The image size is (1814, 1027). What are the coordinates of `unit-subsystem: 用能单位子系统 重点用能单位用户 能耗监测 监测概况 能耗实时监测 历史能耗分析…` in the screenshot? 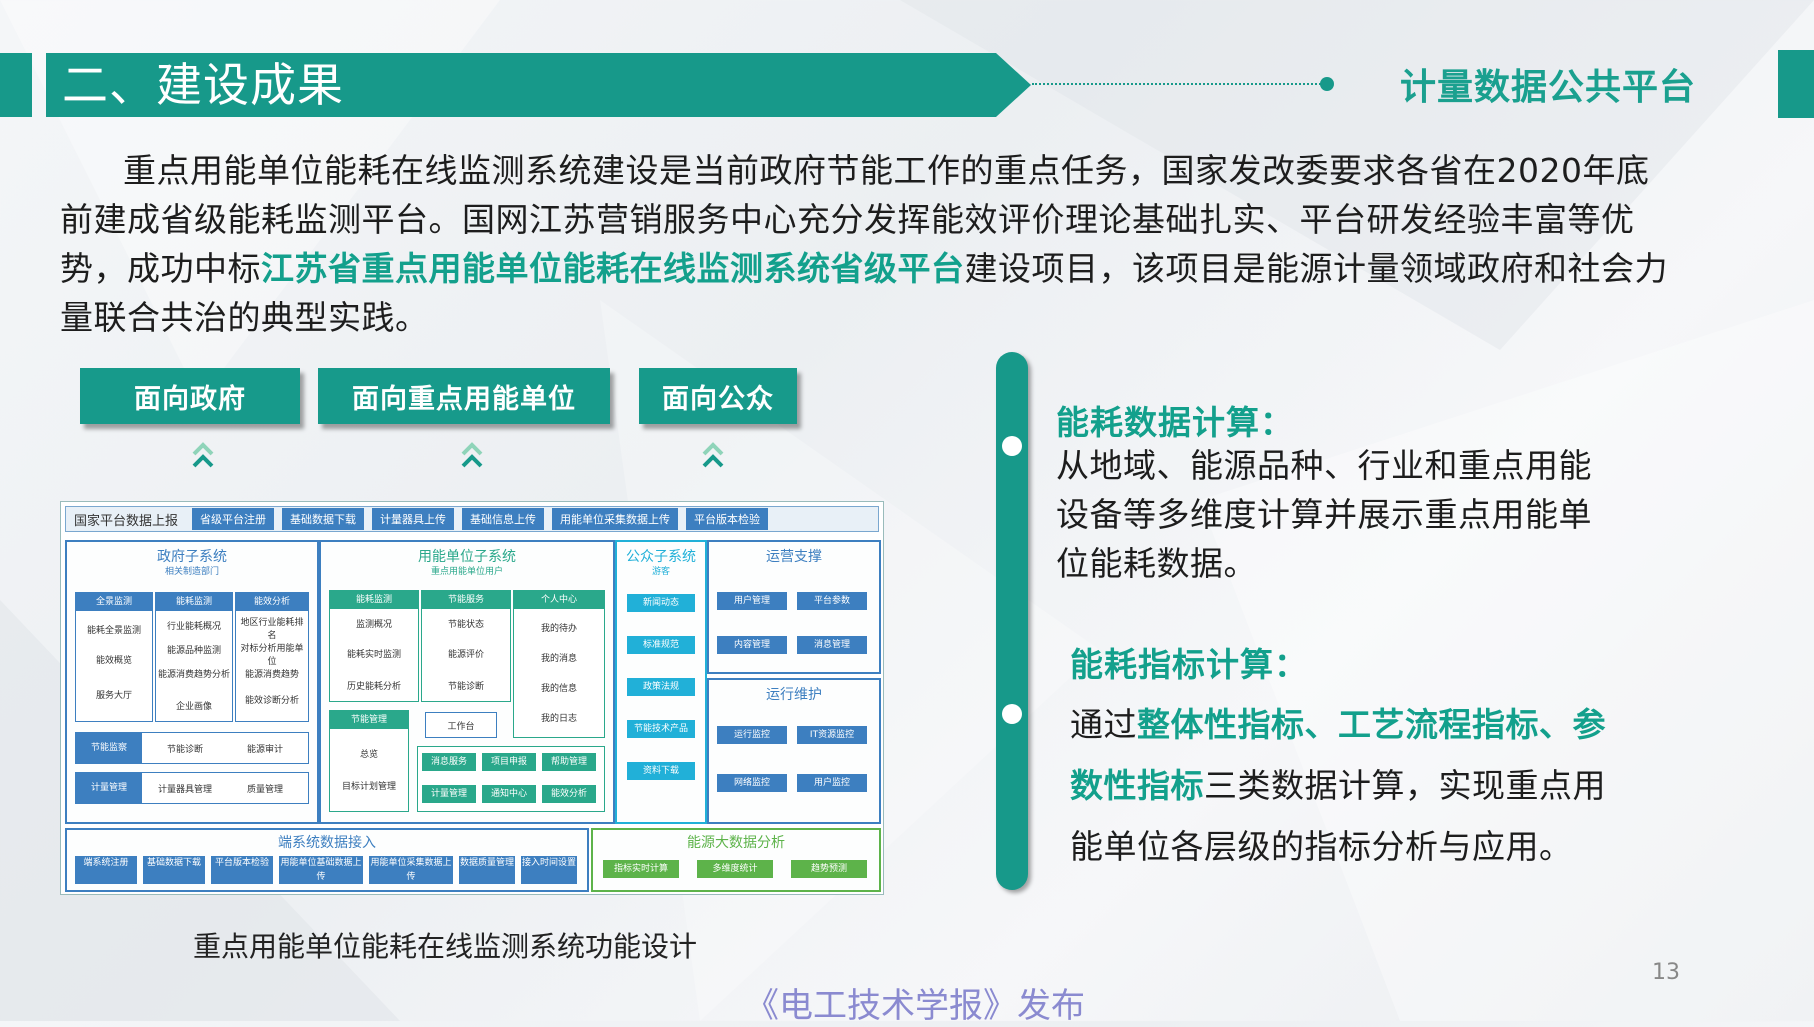 It's located at (467, 682).